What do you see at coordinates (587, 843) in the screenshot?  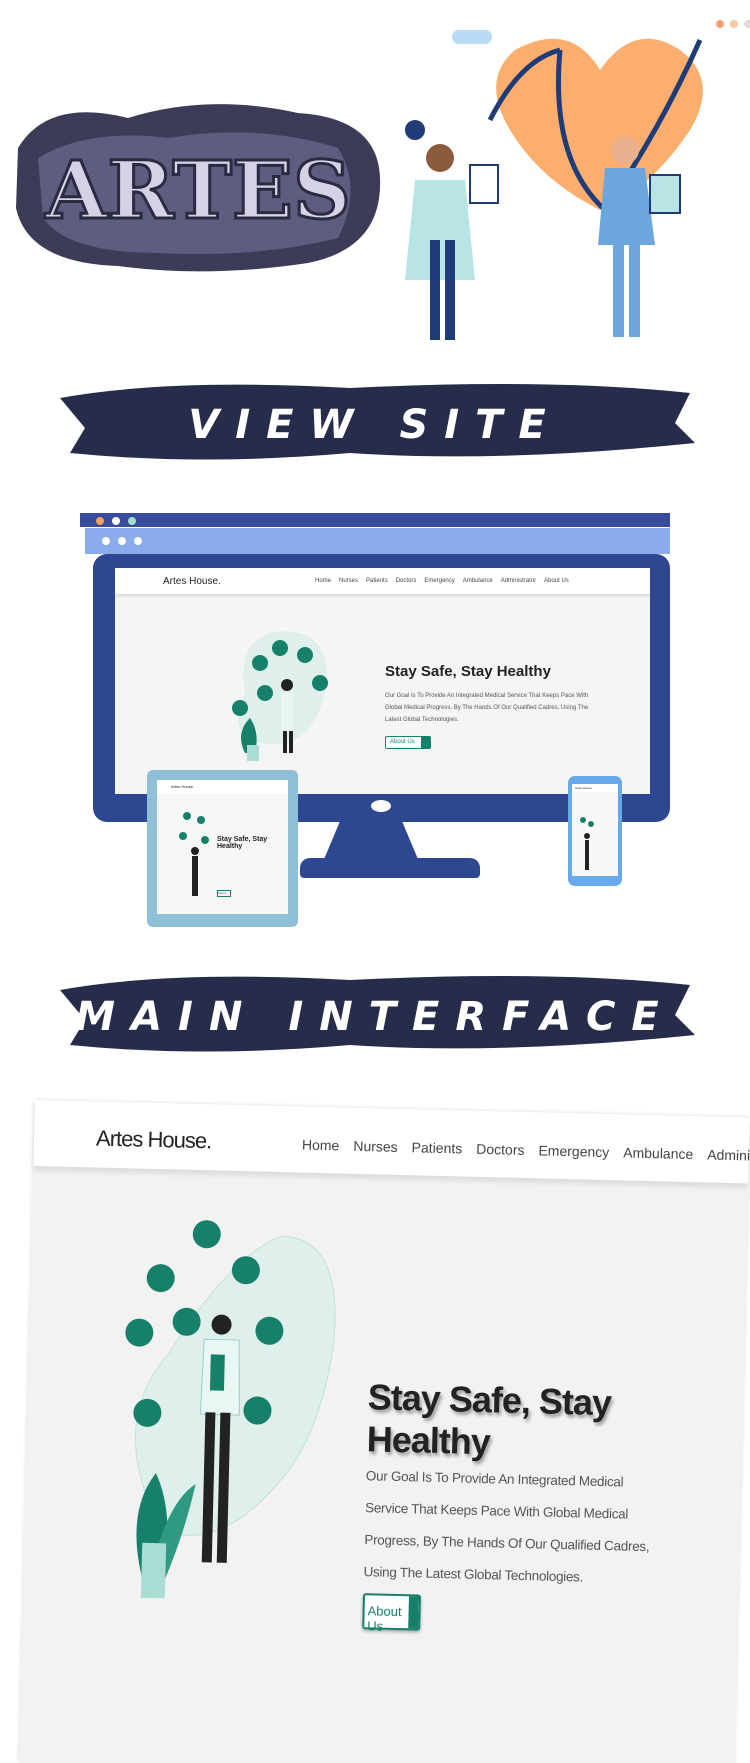 I see `phone-illustration` at bounding box center [587, 843].